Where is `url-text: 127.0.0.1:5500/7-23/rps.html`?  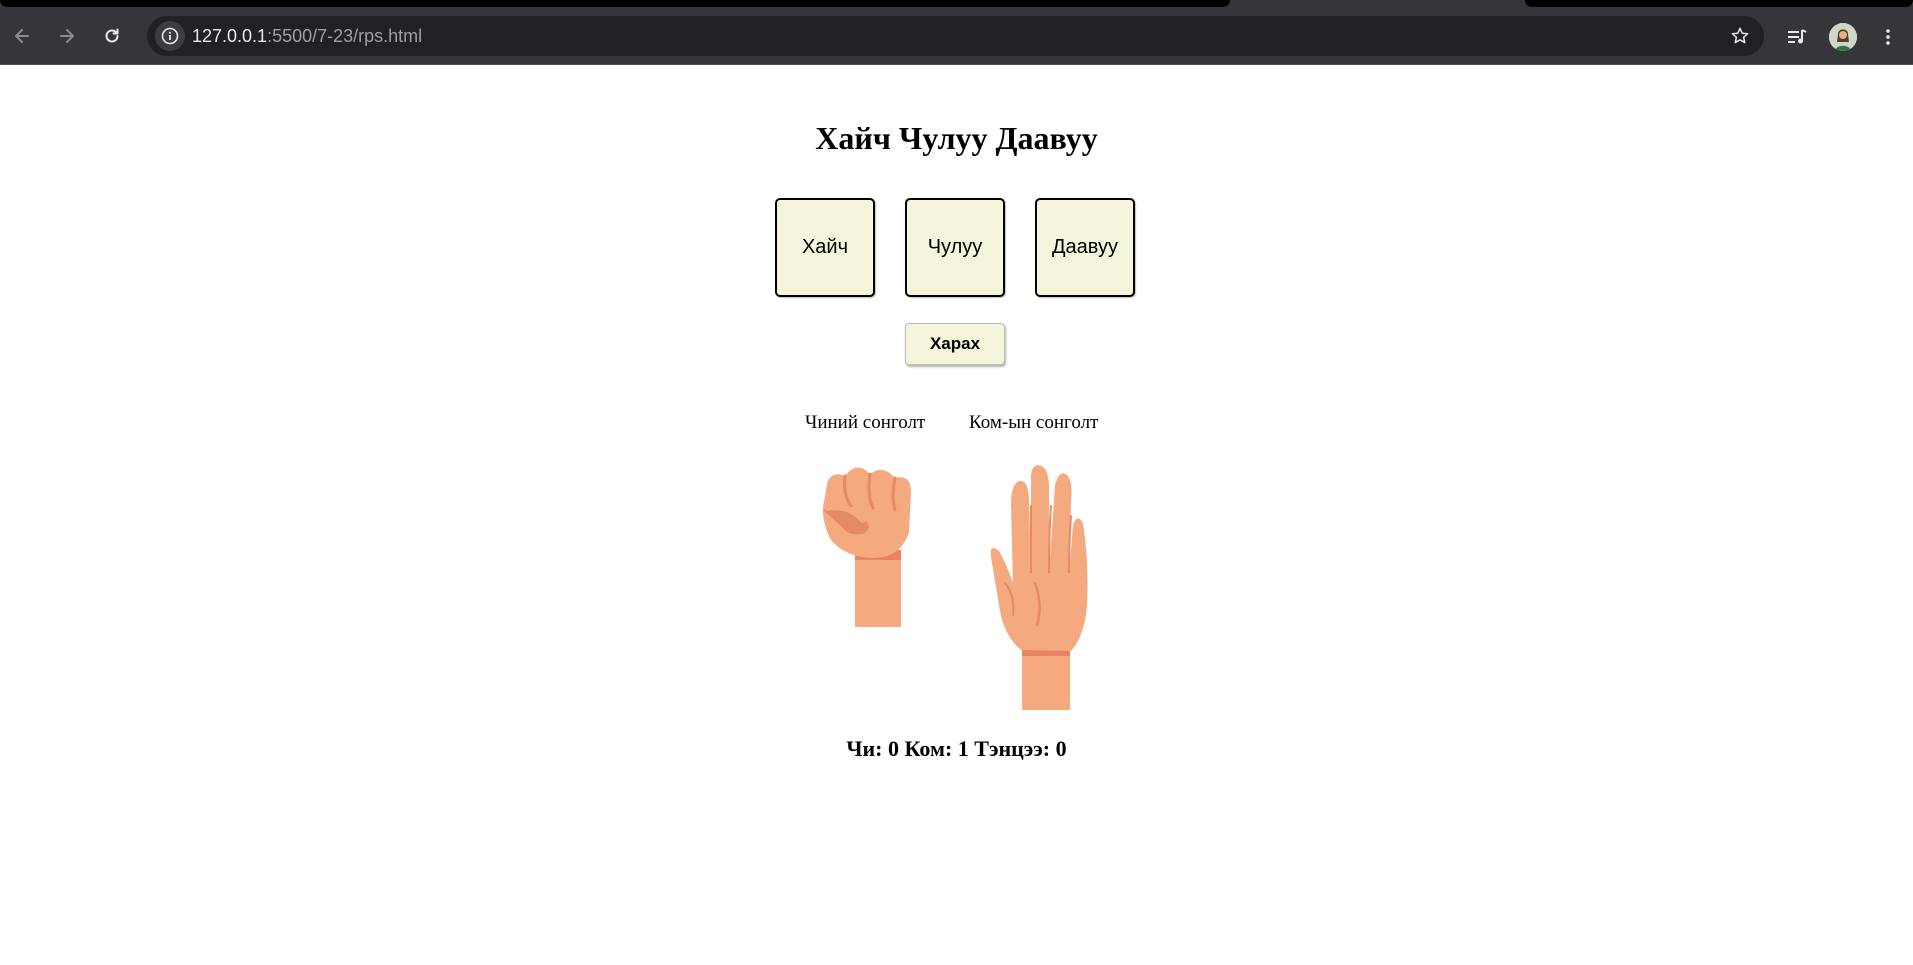
url-text: 127.0.0.1:5500/7-23/rps.html is located at coordinates (307, 36).